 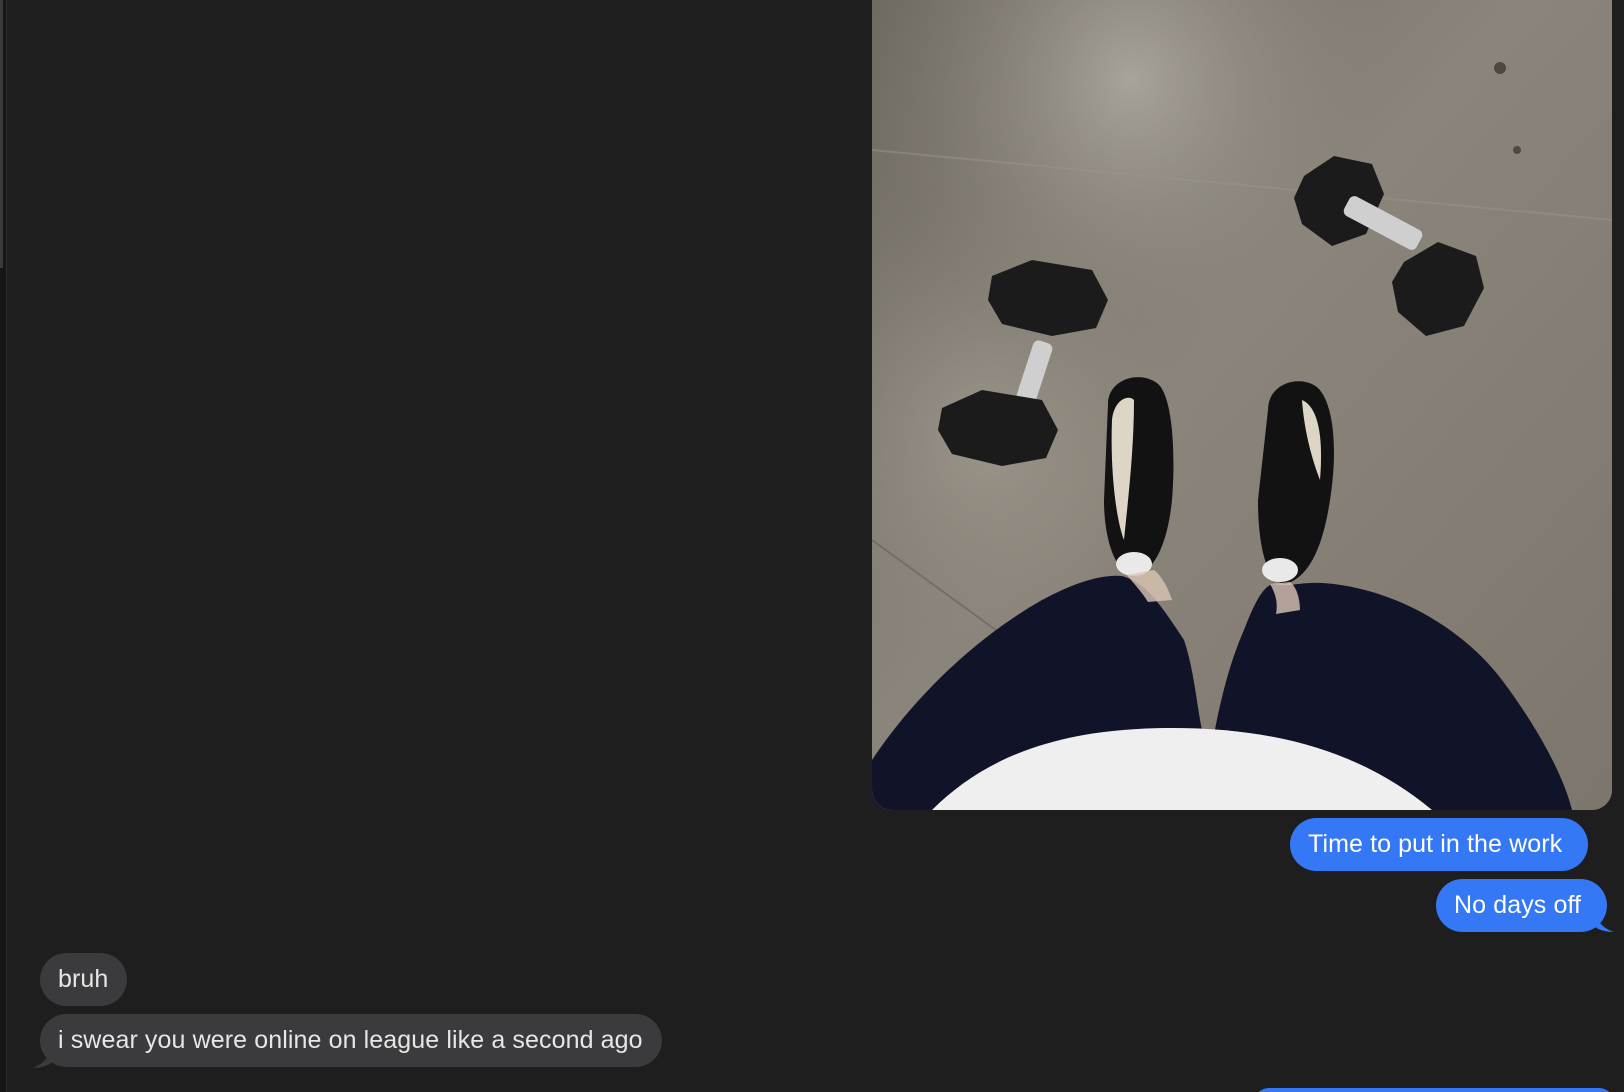 What do you see at coordinates (3, 546) in the screenshot?
I see `window-left-edge` at bounding box center [3, 546].